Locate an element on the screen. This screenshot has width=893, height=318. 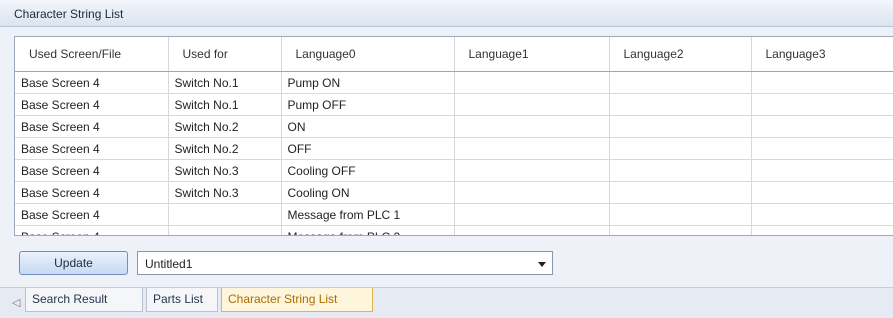
cell-language0: Pump ON is located at coordinates (368, 82).